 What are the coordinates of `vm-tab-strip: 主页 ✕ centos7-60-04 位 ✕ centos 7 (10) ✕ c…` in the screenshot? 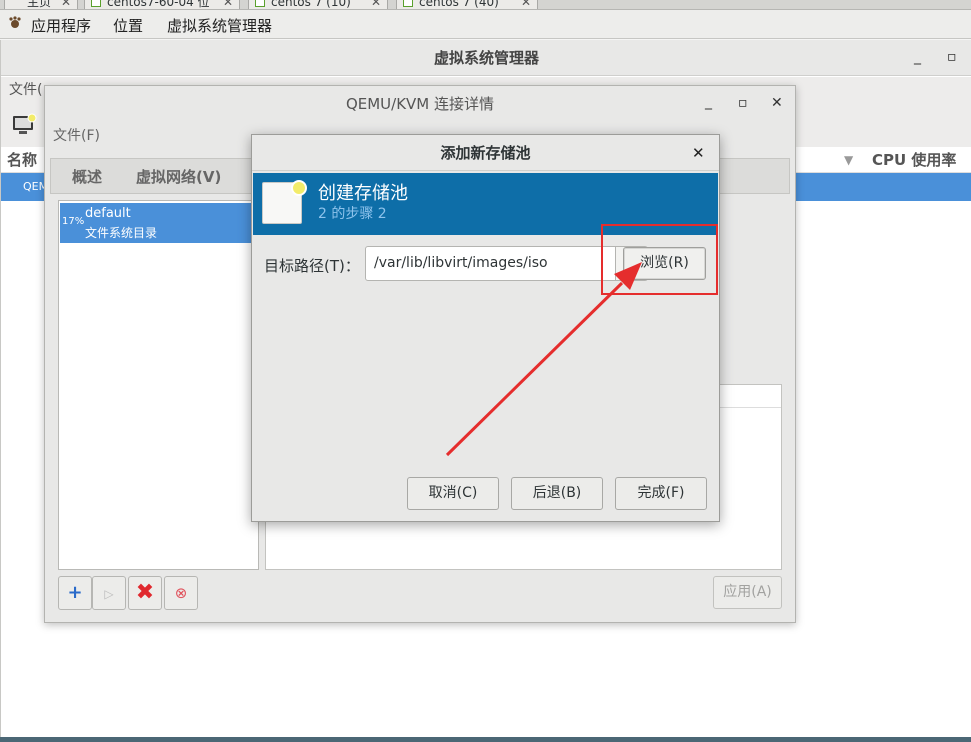 It's located at (485, 5).